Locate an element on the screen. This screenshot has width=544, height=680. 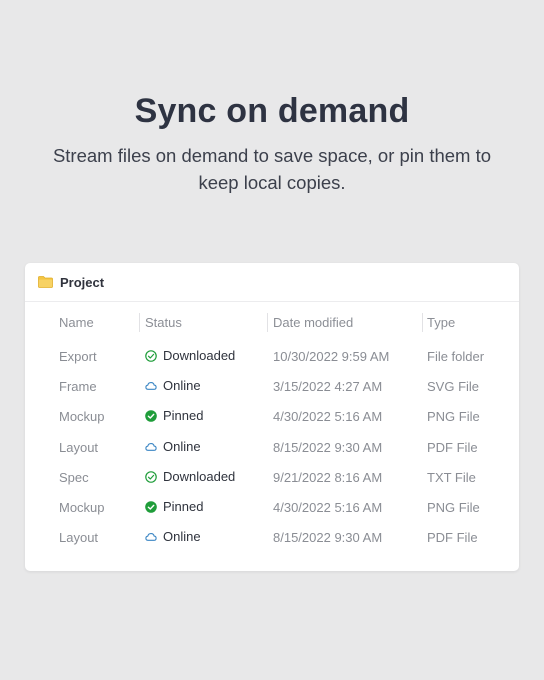
column-header-name: Name is located at coordinates (76, 322).